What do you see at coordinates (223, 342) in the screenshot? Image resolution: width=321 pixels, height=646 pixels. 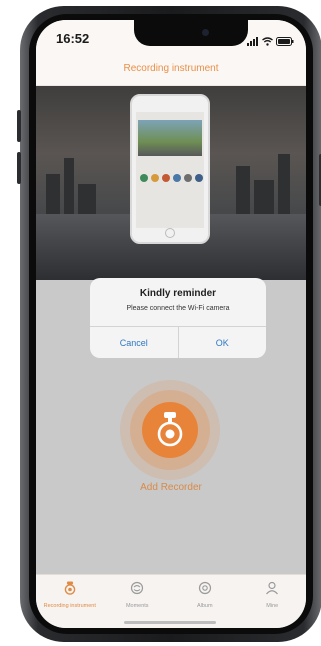 I see `ok-button: OK` at bounding box center [223, 342].